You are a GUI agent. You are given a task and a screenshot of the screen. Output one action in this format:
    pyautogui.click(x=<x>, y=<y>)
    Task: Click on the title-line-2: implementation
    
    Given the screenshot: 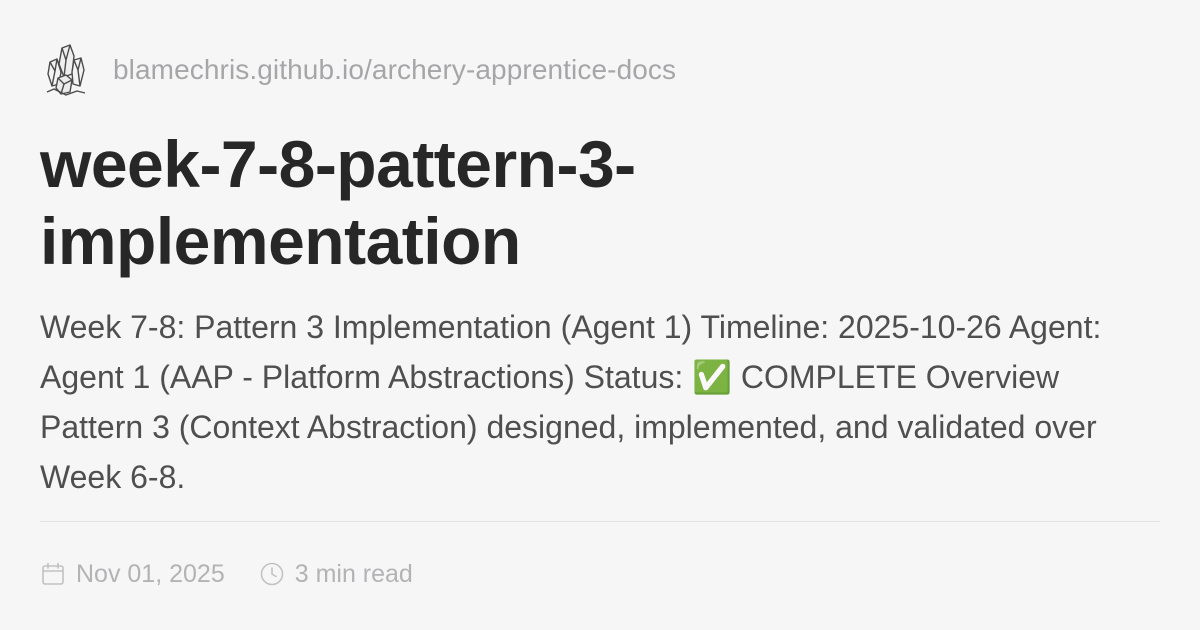 What is the action you would take?
    pyautogui.click(x=280, y=241)
    